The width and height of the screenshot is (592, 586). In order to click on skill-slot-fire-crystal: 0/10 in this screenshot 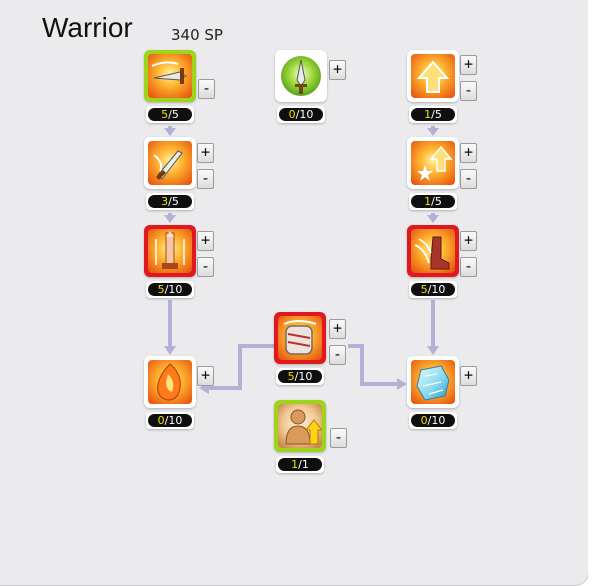, I will do `click(170, 394)`.